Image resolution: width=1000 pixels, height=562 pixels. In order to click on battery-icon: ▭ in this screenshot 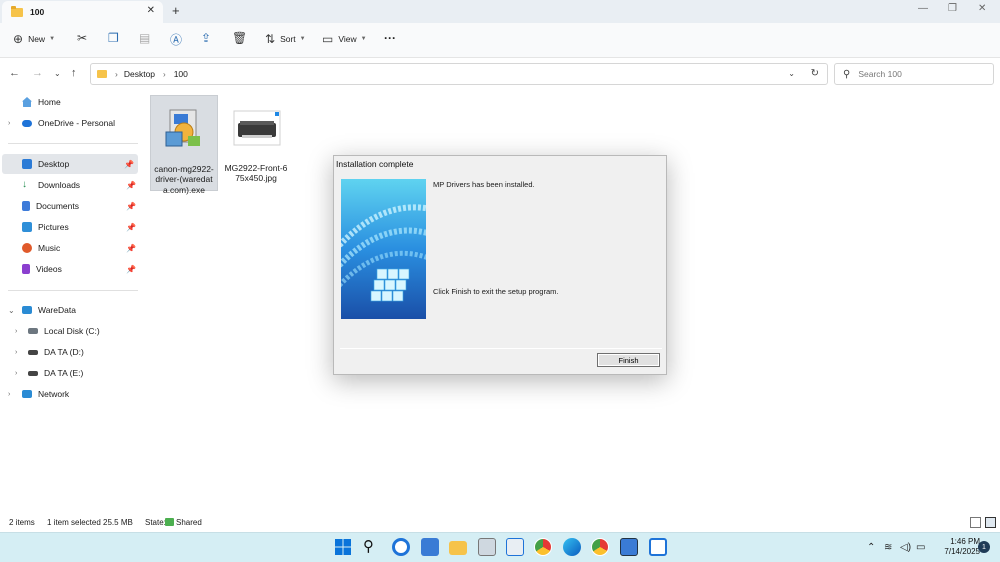, I will do `click(920, 547)`.